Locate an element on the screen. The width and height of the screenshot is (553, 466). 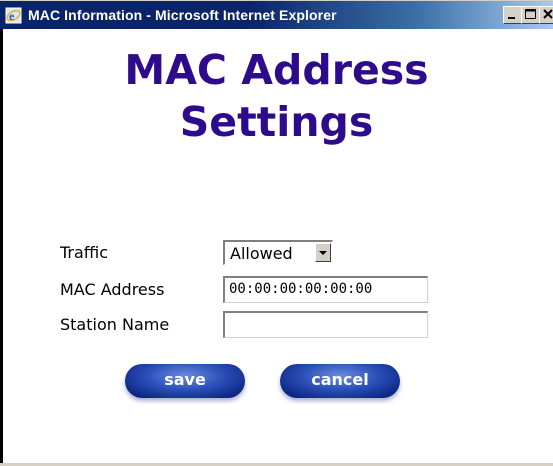
svg-text: e is located at coordinates (12, 16).